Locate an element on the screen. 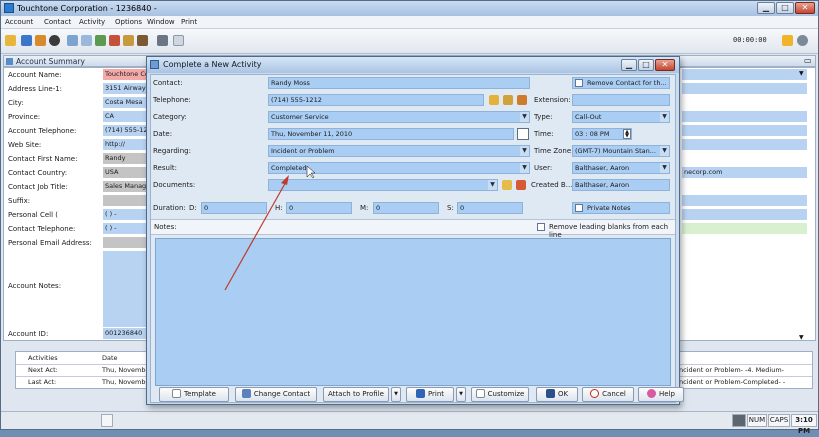  time-spinner-icon: ▲ ▼ is located at coordinates (627, 134).